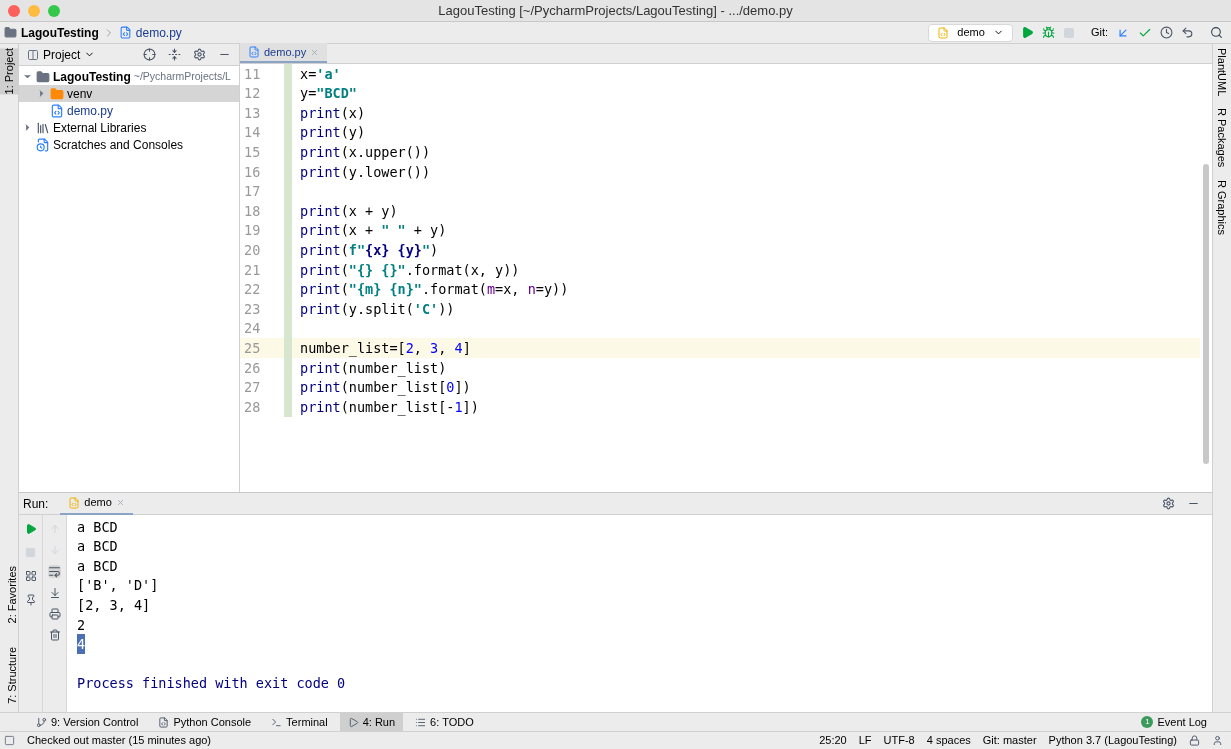 The height and width of the screenshot is (749, 1231). What do you see at coordinates (9, 594) in the screenshot?
I see `tool-window-tab: 2: Favorites` at bounding box center [9, 594].